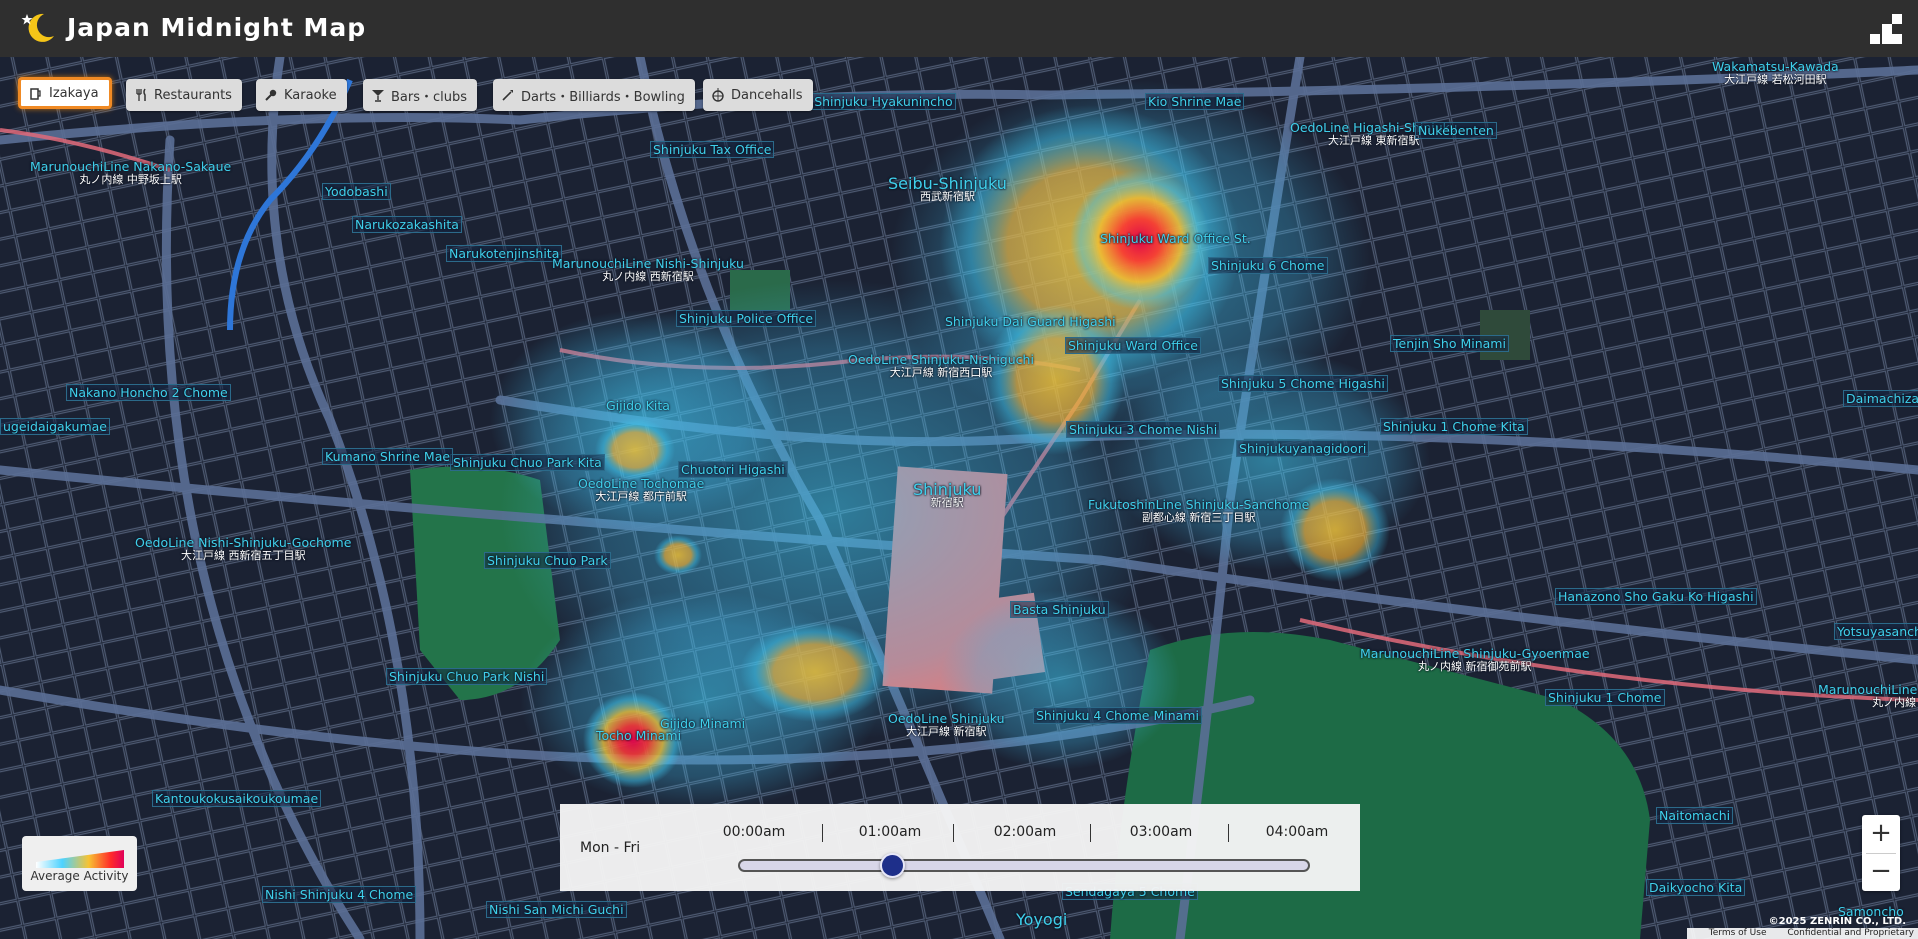 The image size is (1918, 939). What do you see at coordinates (718, 95) in the screenshot?
I see `disco-ball-icon` at bounding box center [718, 95].